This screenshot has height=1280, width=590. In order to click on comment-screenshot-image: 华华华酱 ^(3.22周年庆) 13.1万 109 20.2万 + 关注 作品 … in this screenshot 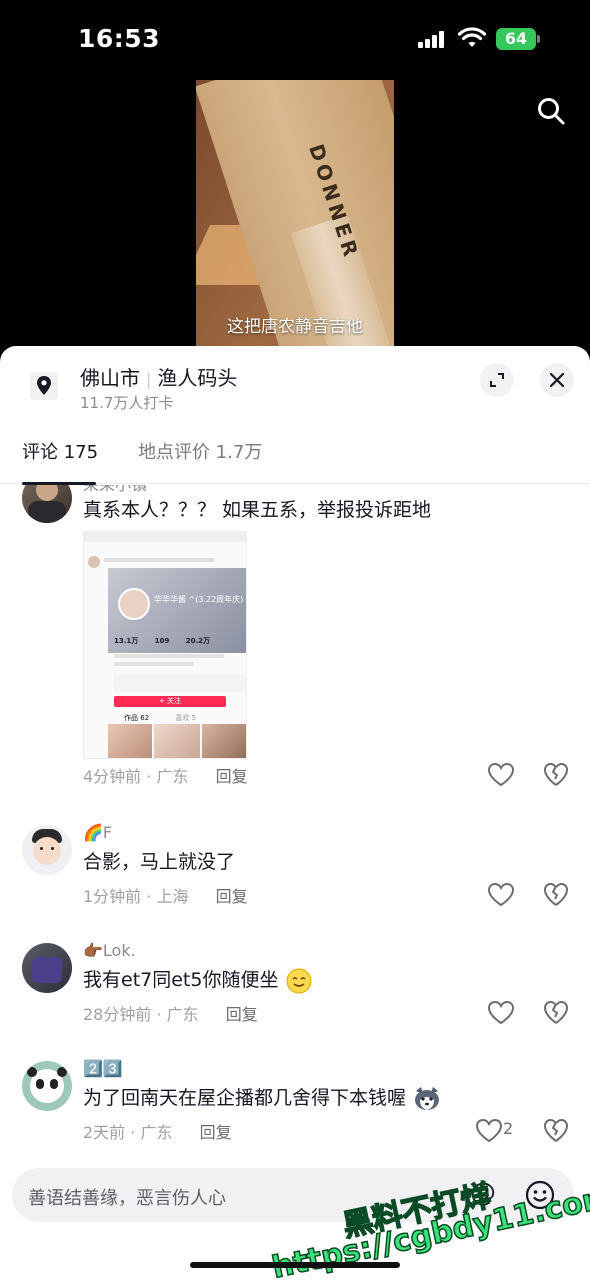, I will do `click(165, 645)`.